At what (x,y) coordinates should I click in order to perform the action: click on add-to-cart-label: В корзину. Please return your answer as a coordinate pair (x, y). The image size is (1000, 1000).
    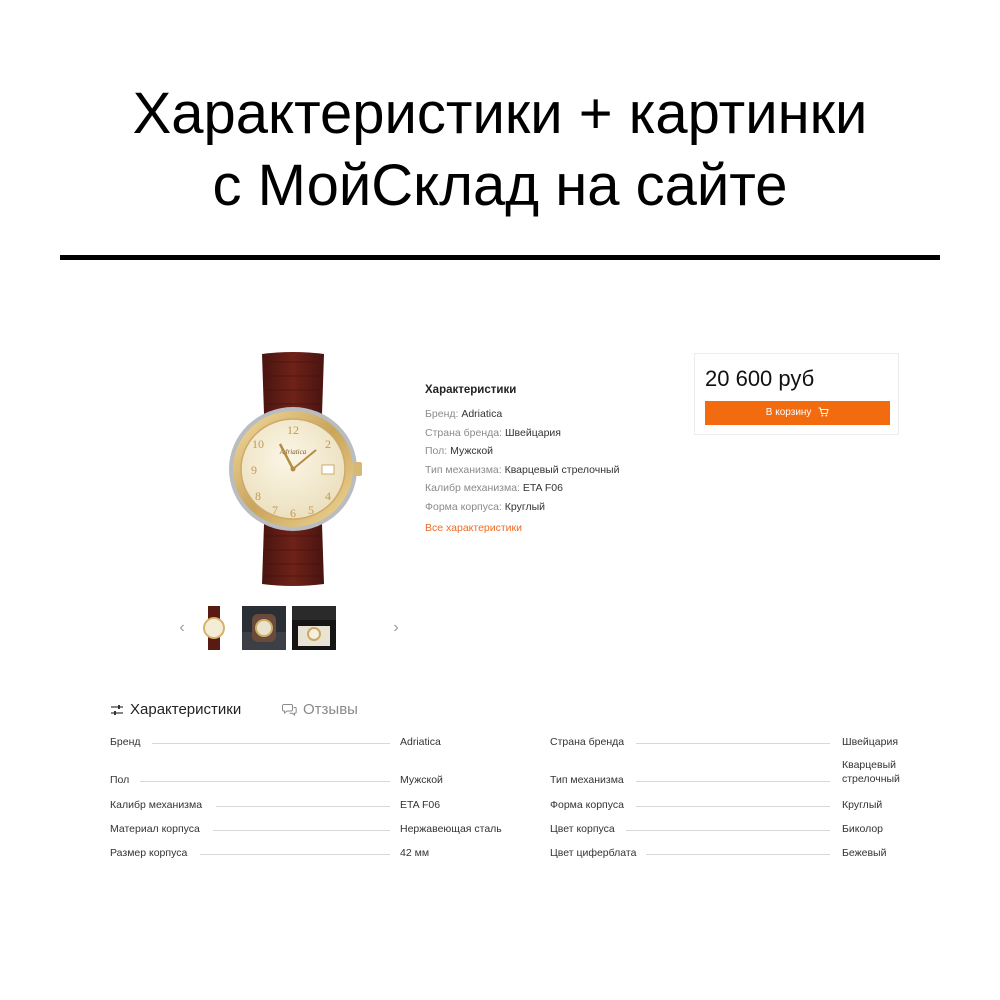
    Looking at the image, I should click on (788, 412).